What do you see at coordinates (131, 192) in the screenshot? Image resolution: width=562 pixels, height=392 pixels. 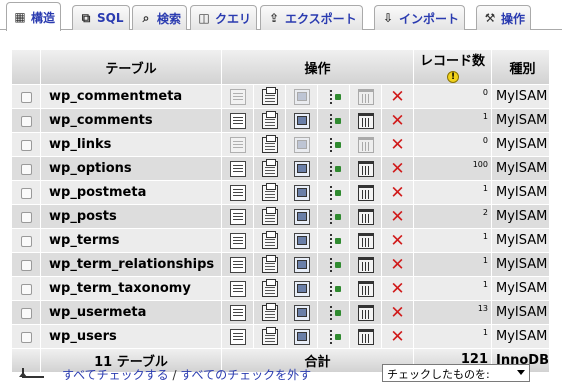 I see `table-name: wp_postmeta` at bounding box center [131, 192].